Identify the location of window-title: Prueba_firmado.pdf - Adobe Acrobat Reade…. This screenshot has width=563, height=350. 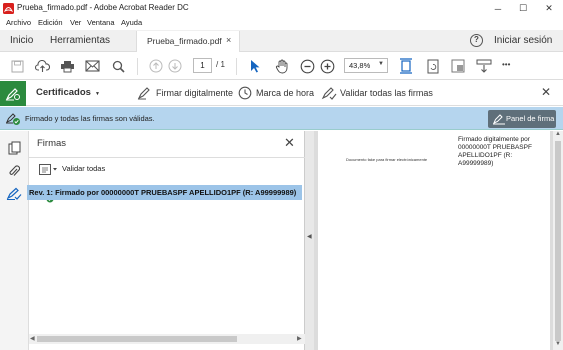
(103, 7).